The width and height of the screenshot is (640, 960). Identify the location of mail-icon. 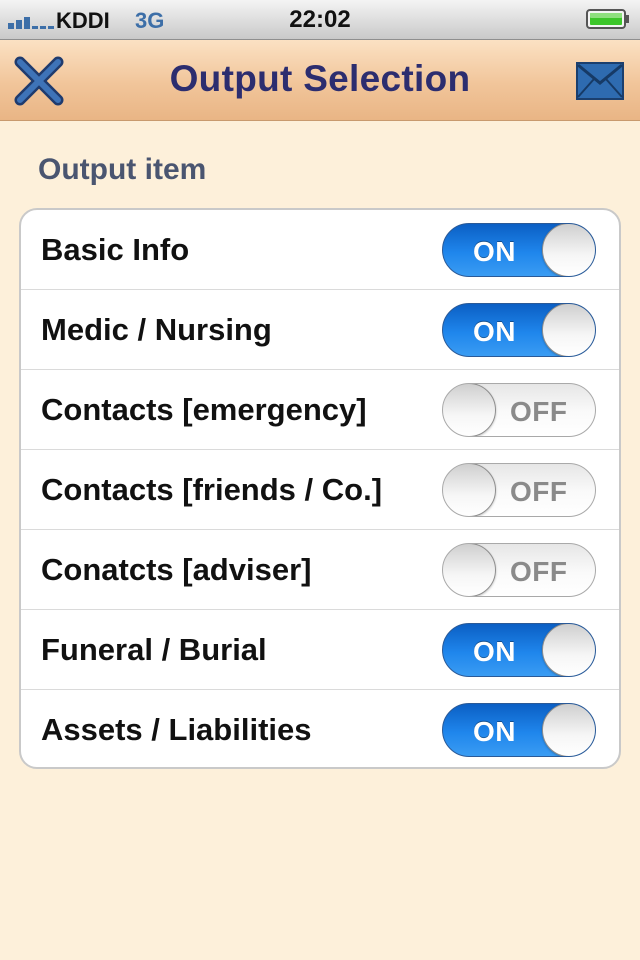
(600, 81).